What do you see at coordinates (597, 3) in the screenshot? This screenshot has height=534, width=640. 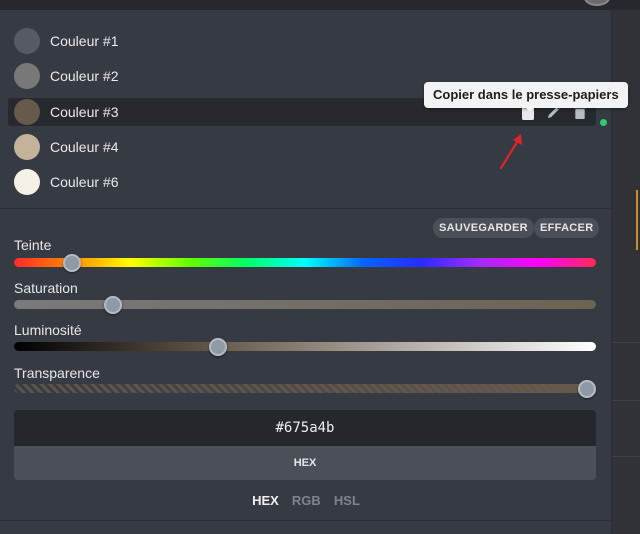 I see `avatar` at bounding box center [597, 3].